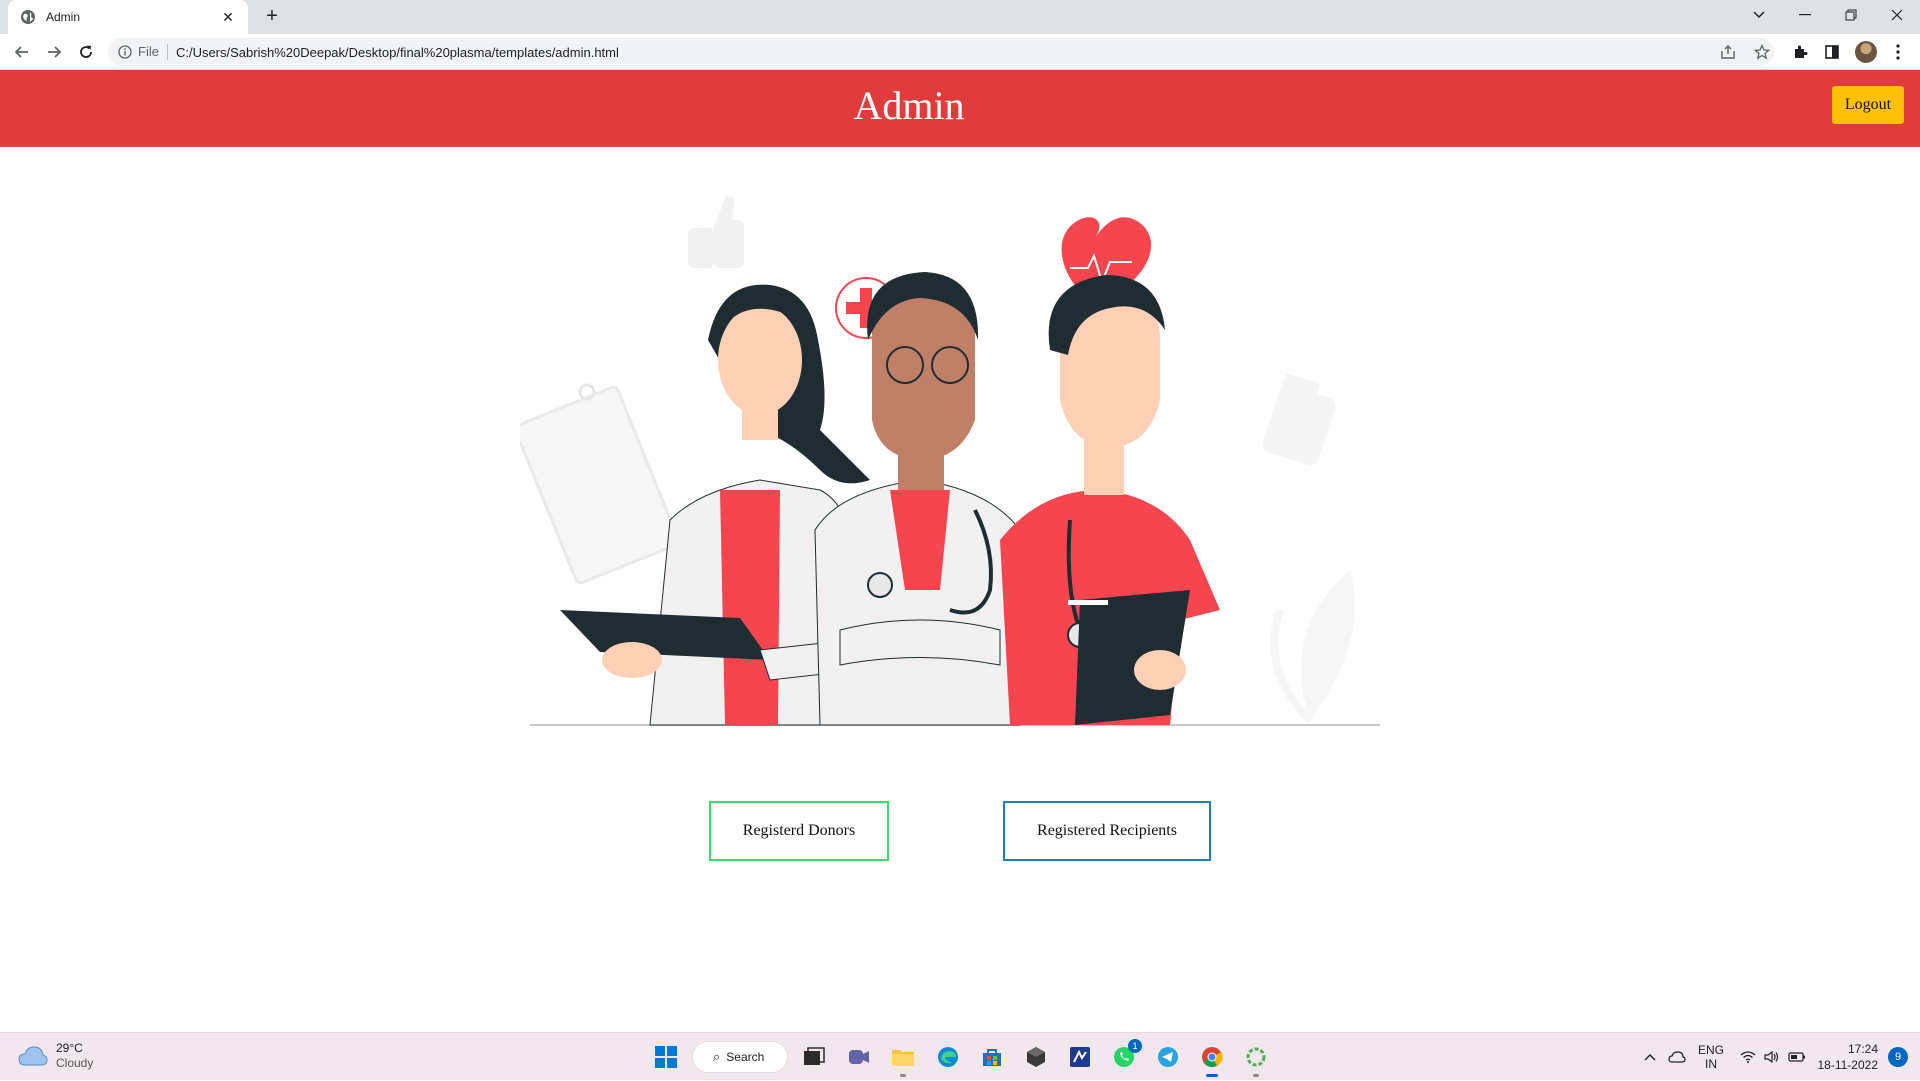  I want to click on profile-avatar, so click(1866, 52).